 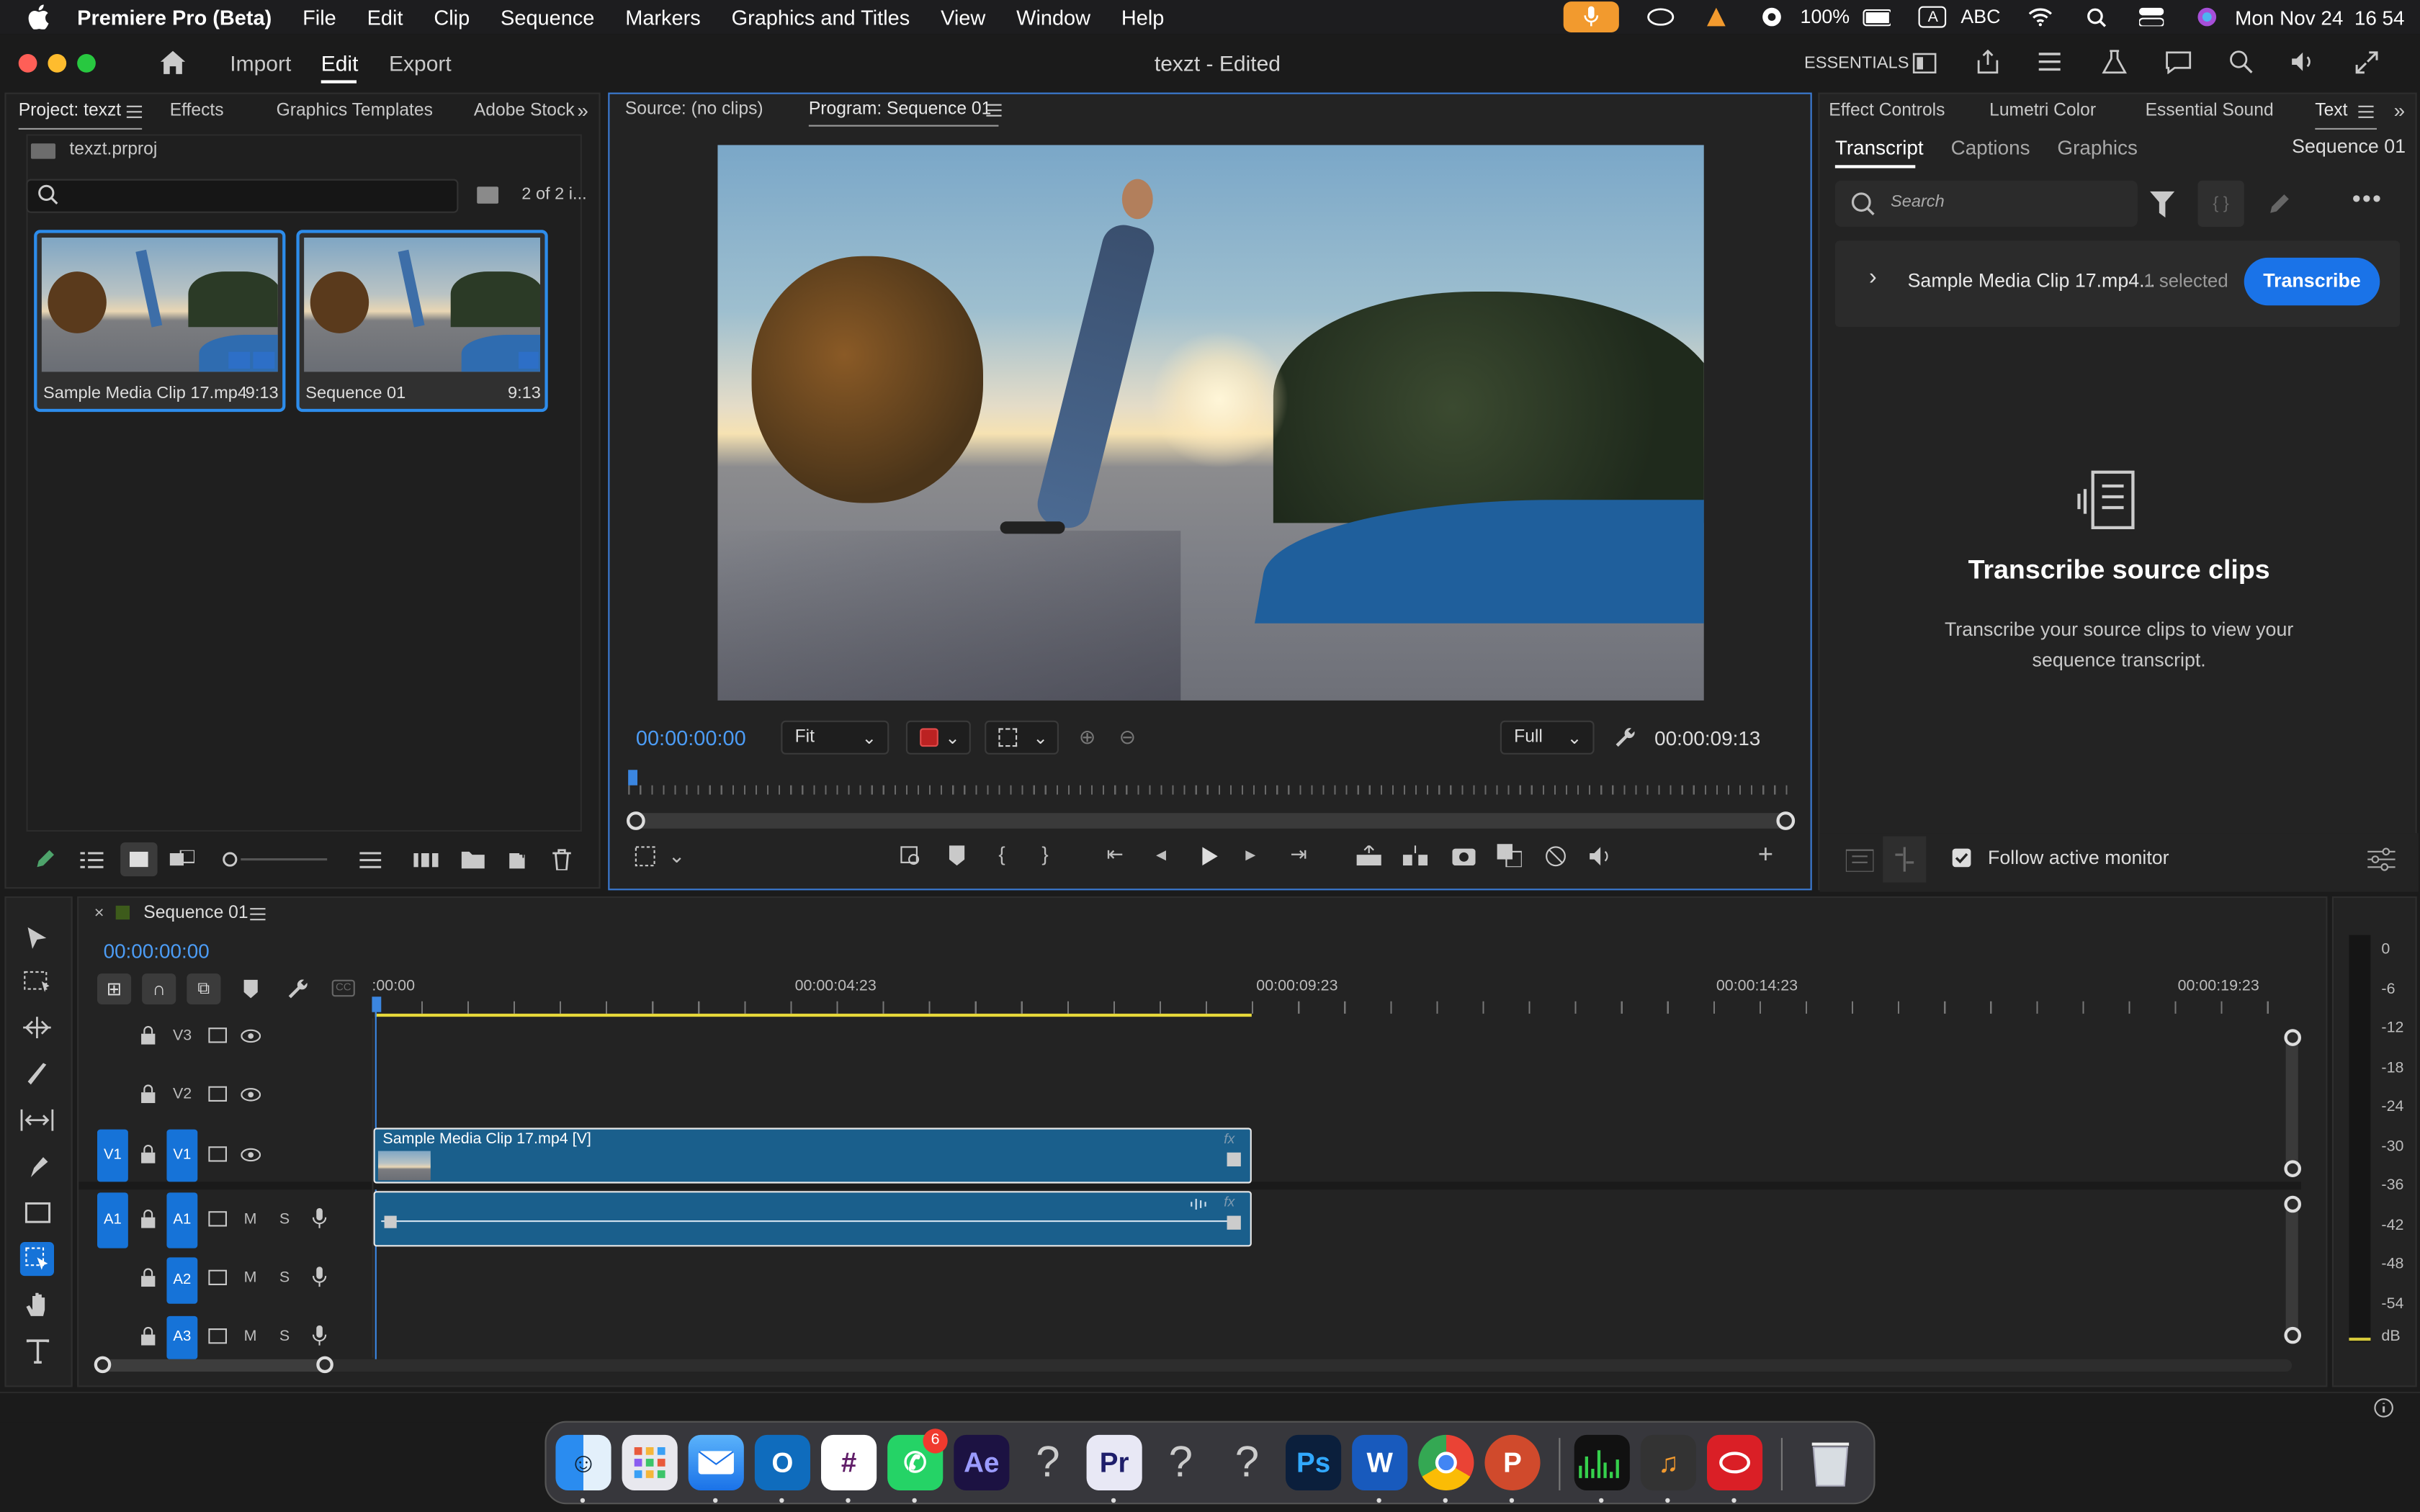 I want to click on track-select-tool-icon, so click(x=37, y=981).